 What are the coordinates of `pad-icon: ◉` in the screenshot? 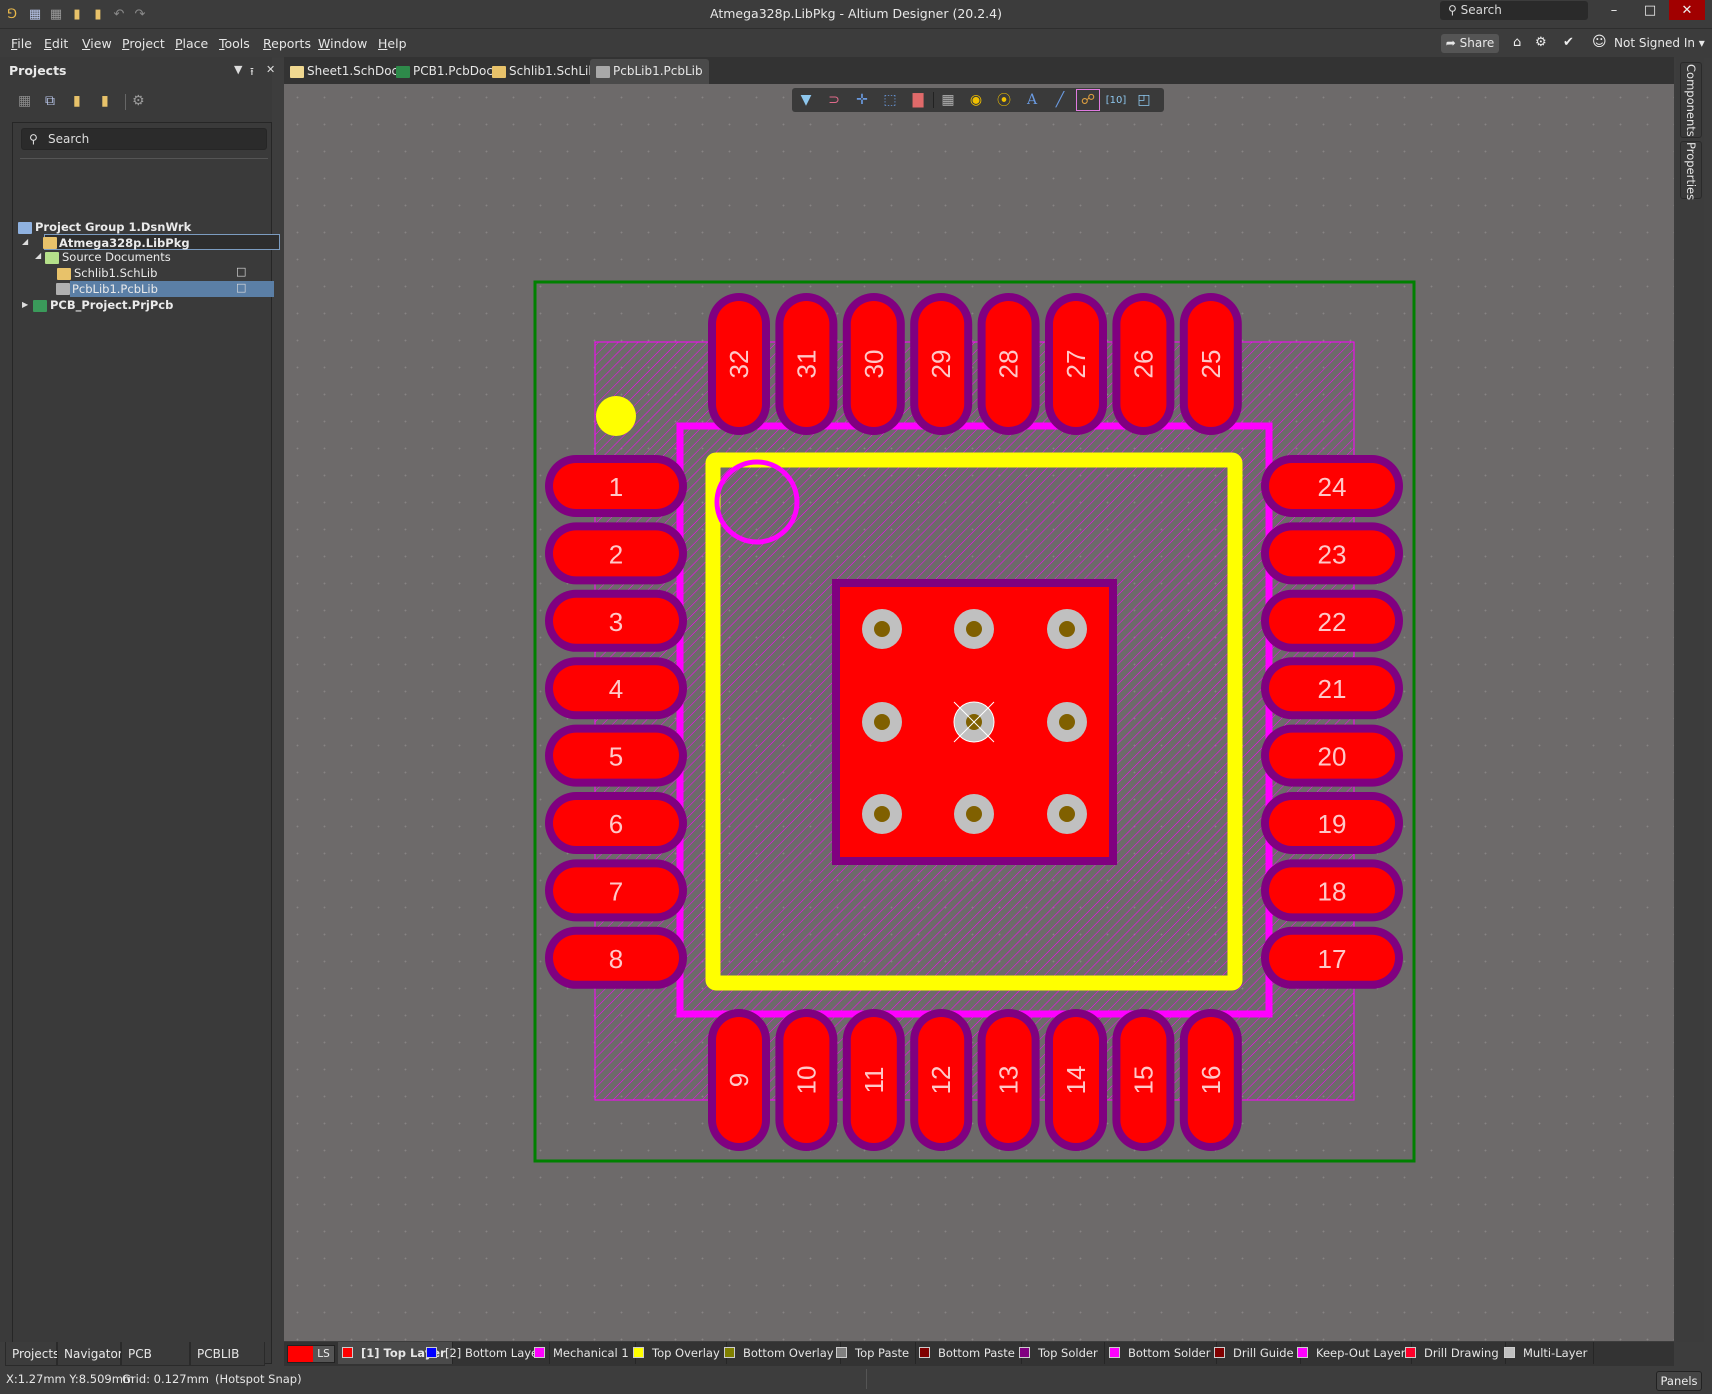 It's located at (976, 100).